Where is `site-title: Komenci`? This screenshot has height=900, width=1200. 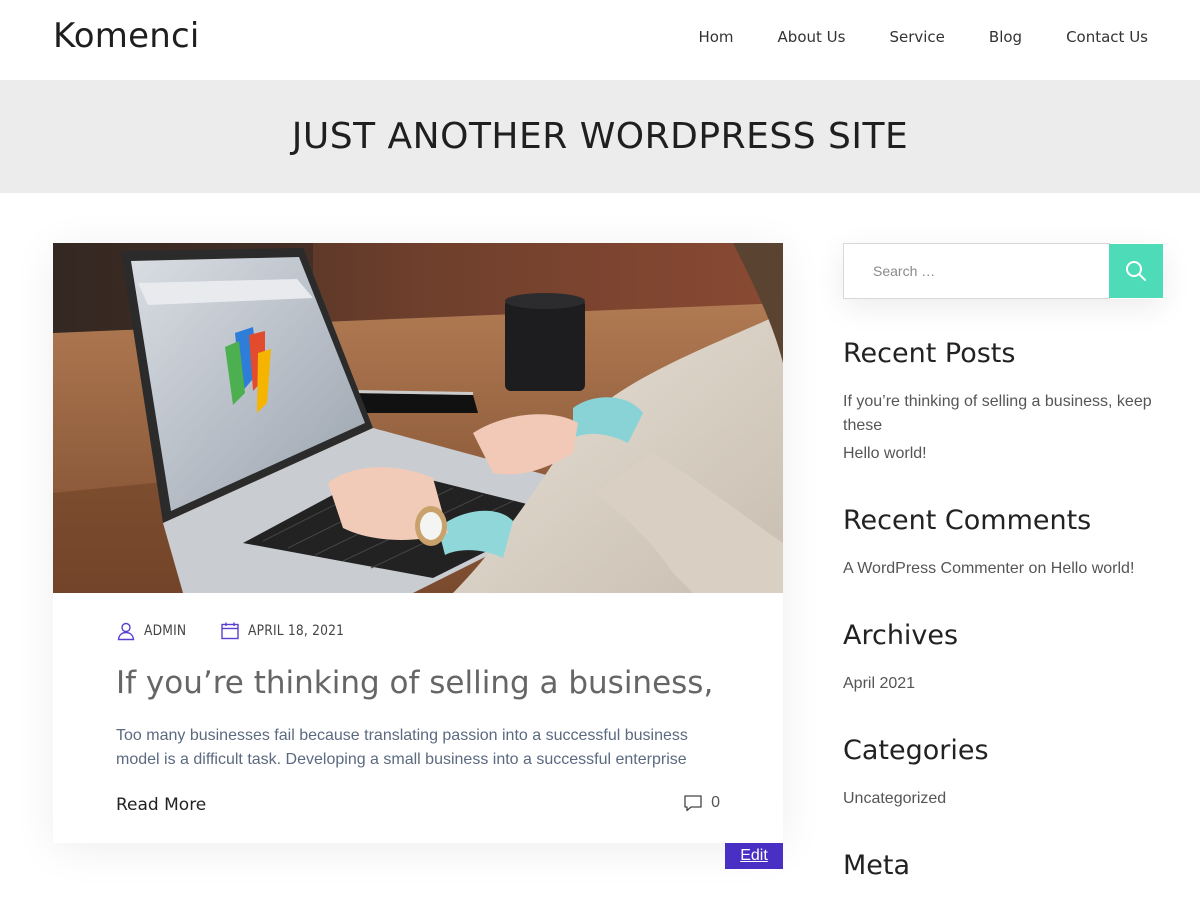
site-title: Komenci is located at coordinates (126, 36).